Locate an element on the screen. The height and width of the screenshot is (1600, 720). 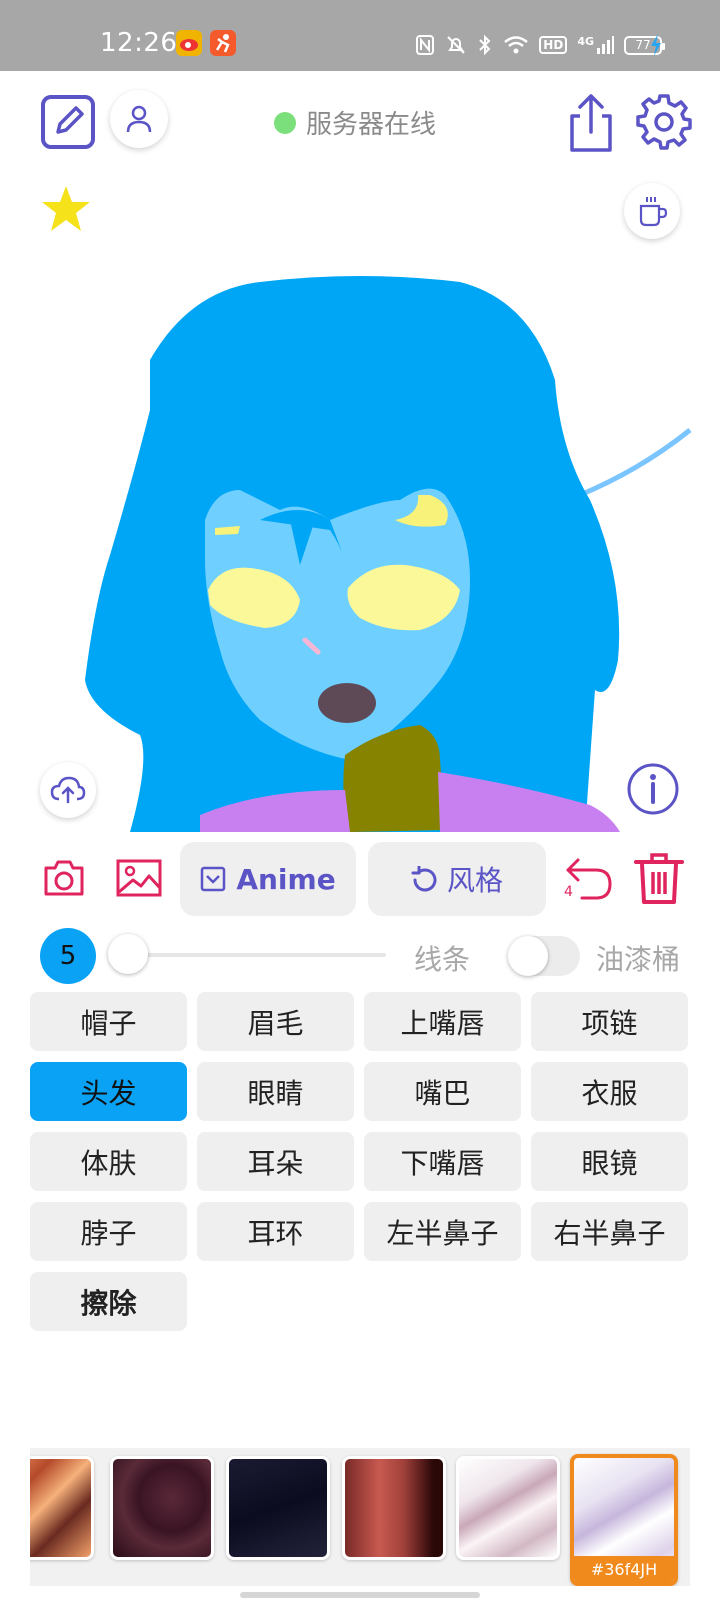
gear-icon is located at coordinates (664, 122).